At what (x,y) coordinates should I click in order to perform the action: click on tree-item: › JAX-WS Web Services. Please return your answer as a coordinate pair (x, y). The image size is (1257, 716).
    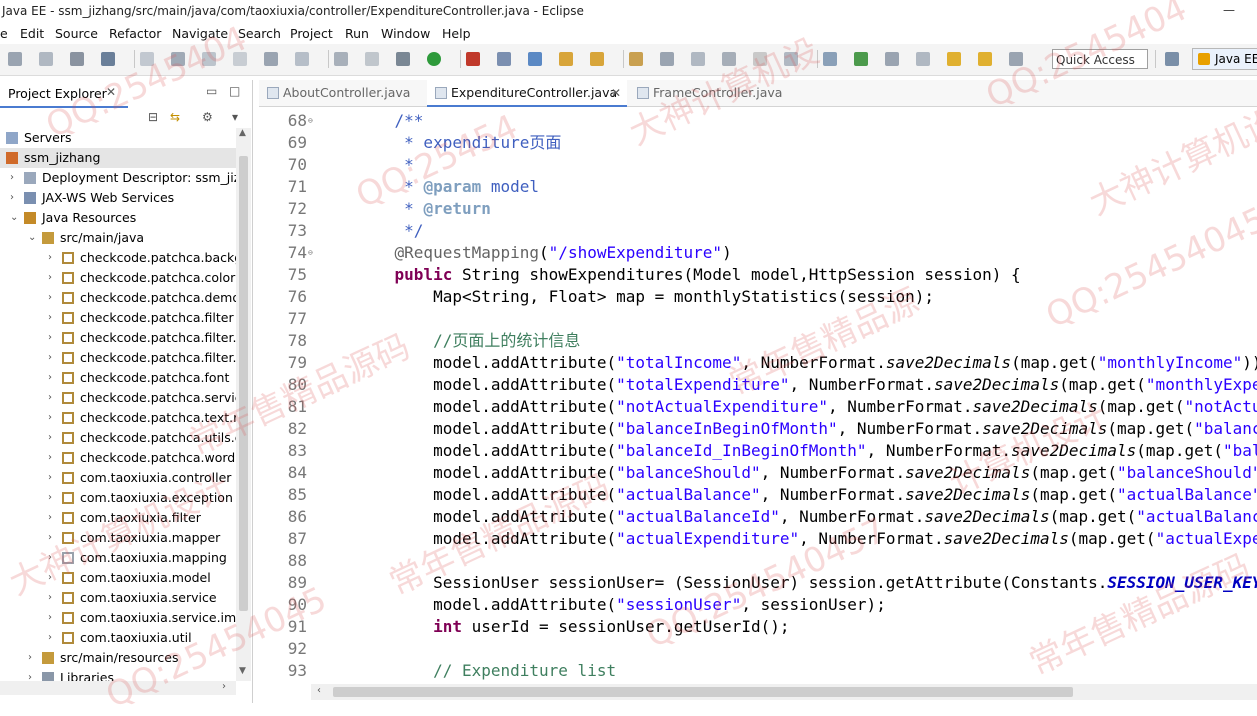
    Looking at the image, I should click on (118, 198).